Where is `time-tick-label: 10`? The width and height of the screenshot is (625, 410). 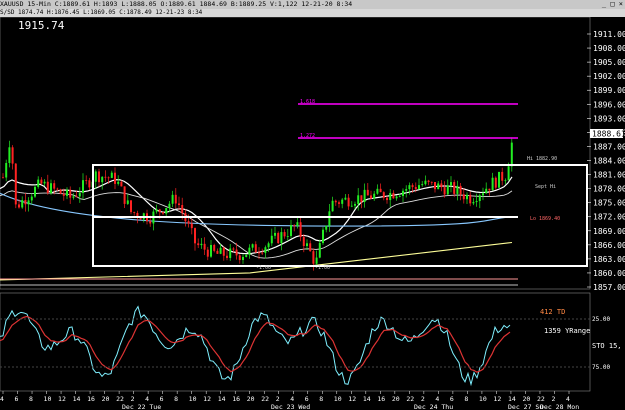
time-tick-label: 10 is located at coordinates (338, 399).